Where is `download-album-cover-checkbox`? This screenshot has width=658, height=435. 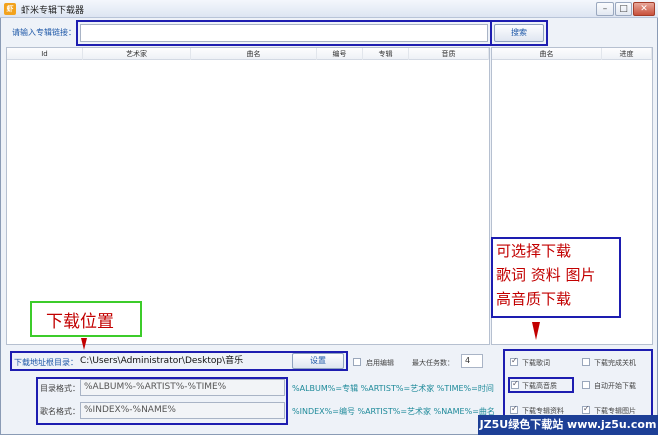 download-album-cover-checkbox is located at coordinates (586, 409).